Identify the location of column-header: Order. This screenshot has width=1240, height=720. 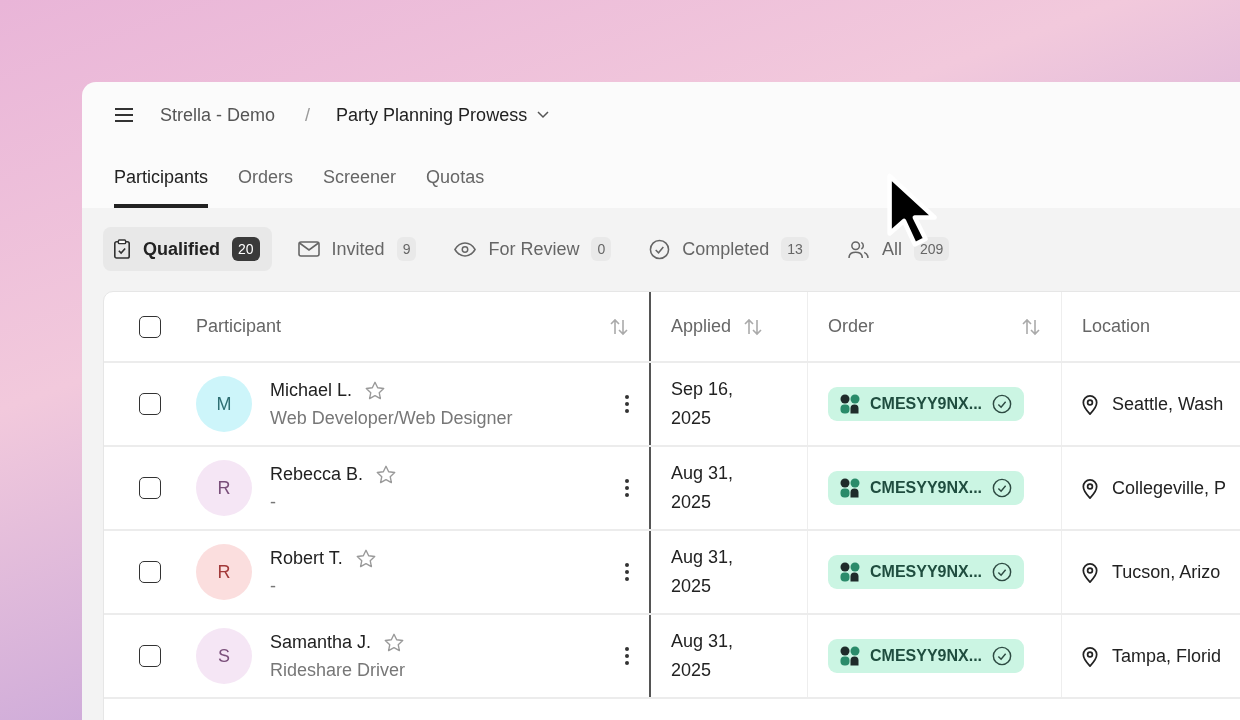
(935, 326).